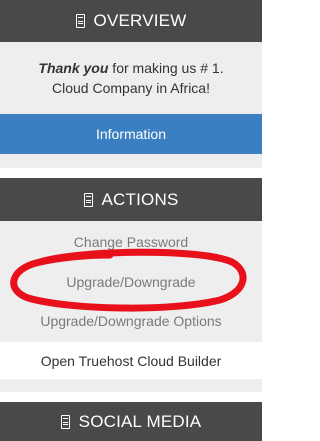  Describe the element at coordinates (131, 360) in the screenshot. I see `open-cloud-builder-link: Open Truehost Cloud Builder` at that location.